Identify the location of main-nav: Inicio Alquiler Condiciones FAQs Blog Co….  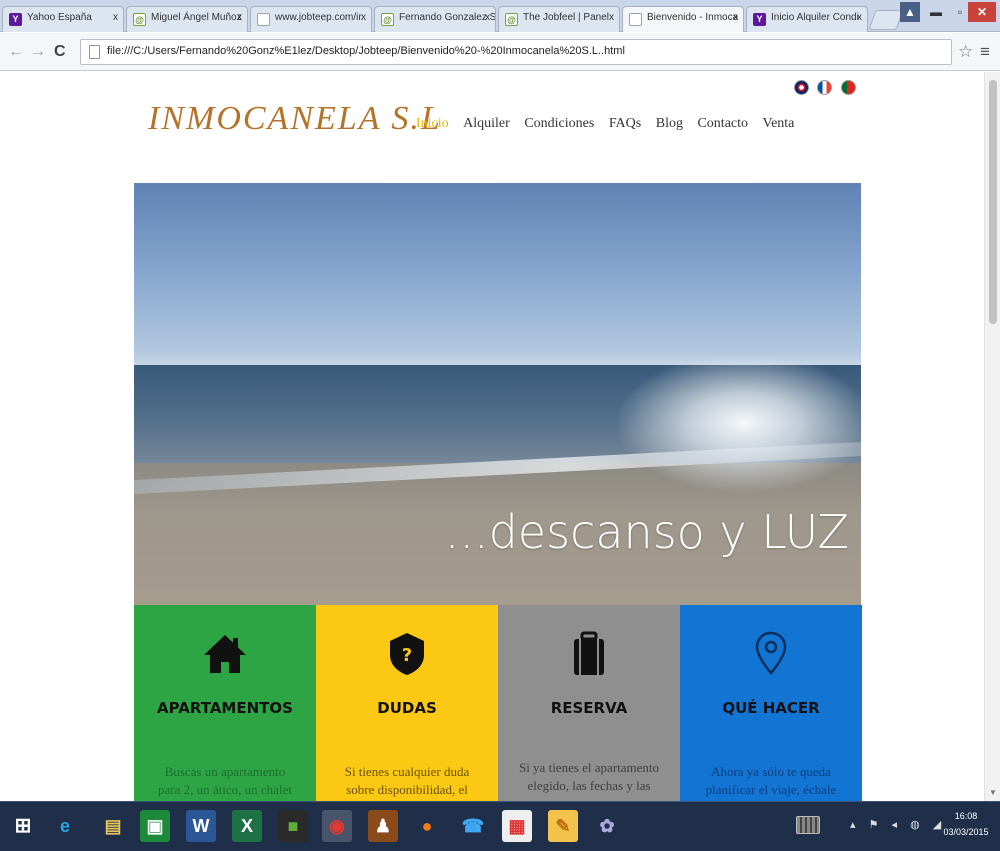
(610, 124).